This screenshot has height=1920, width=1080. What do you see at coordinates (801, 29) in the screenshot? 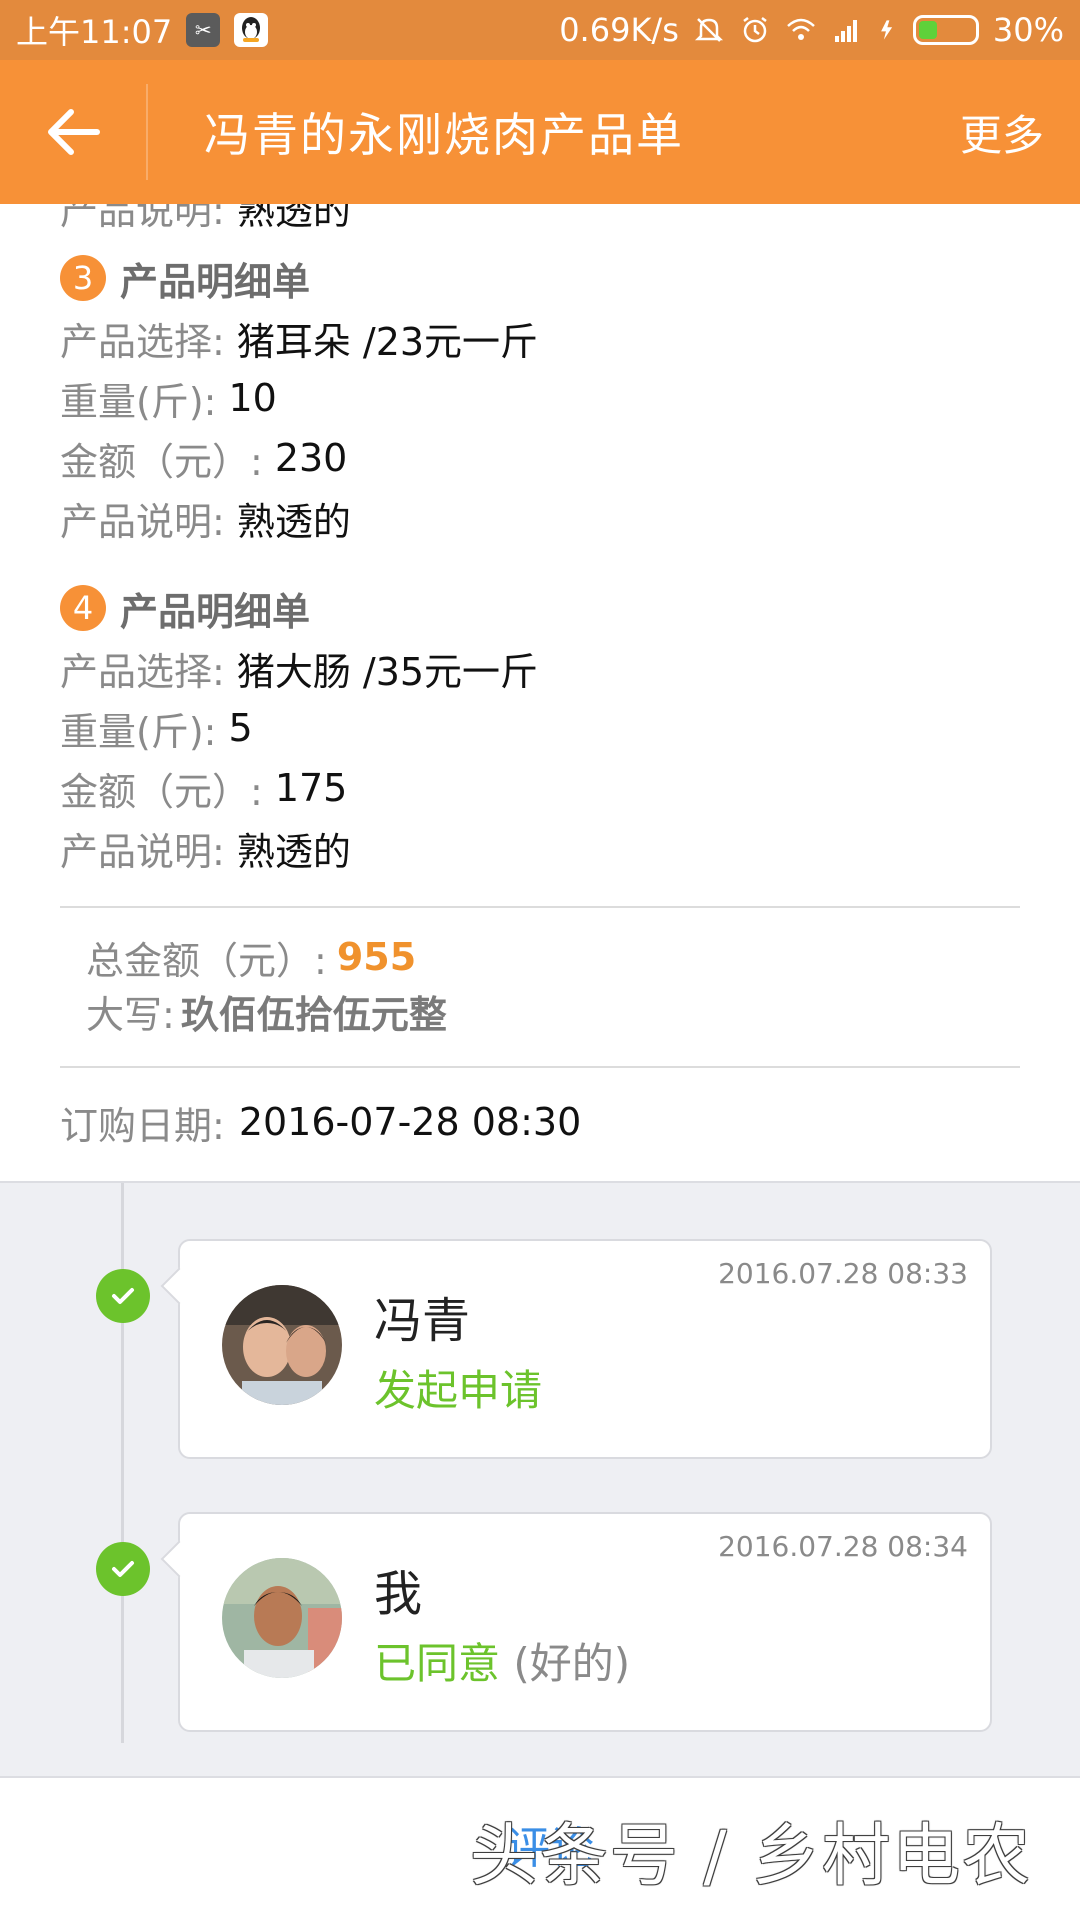
I see `wifi-icon` at bounding box center [801, 29].